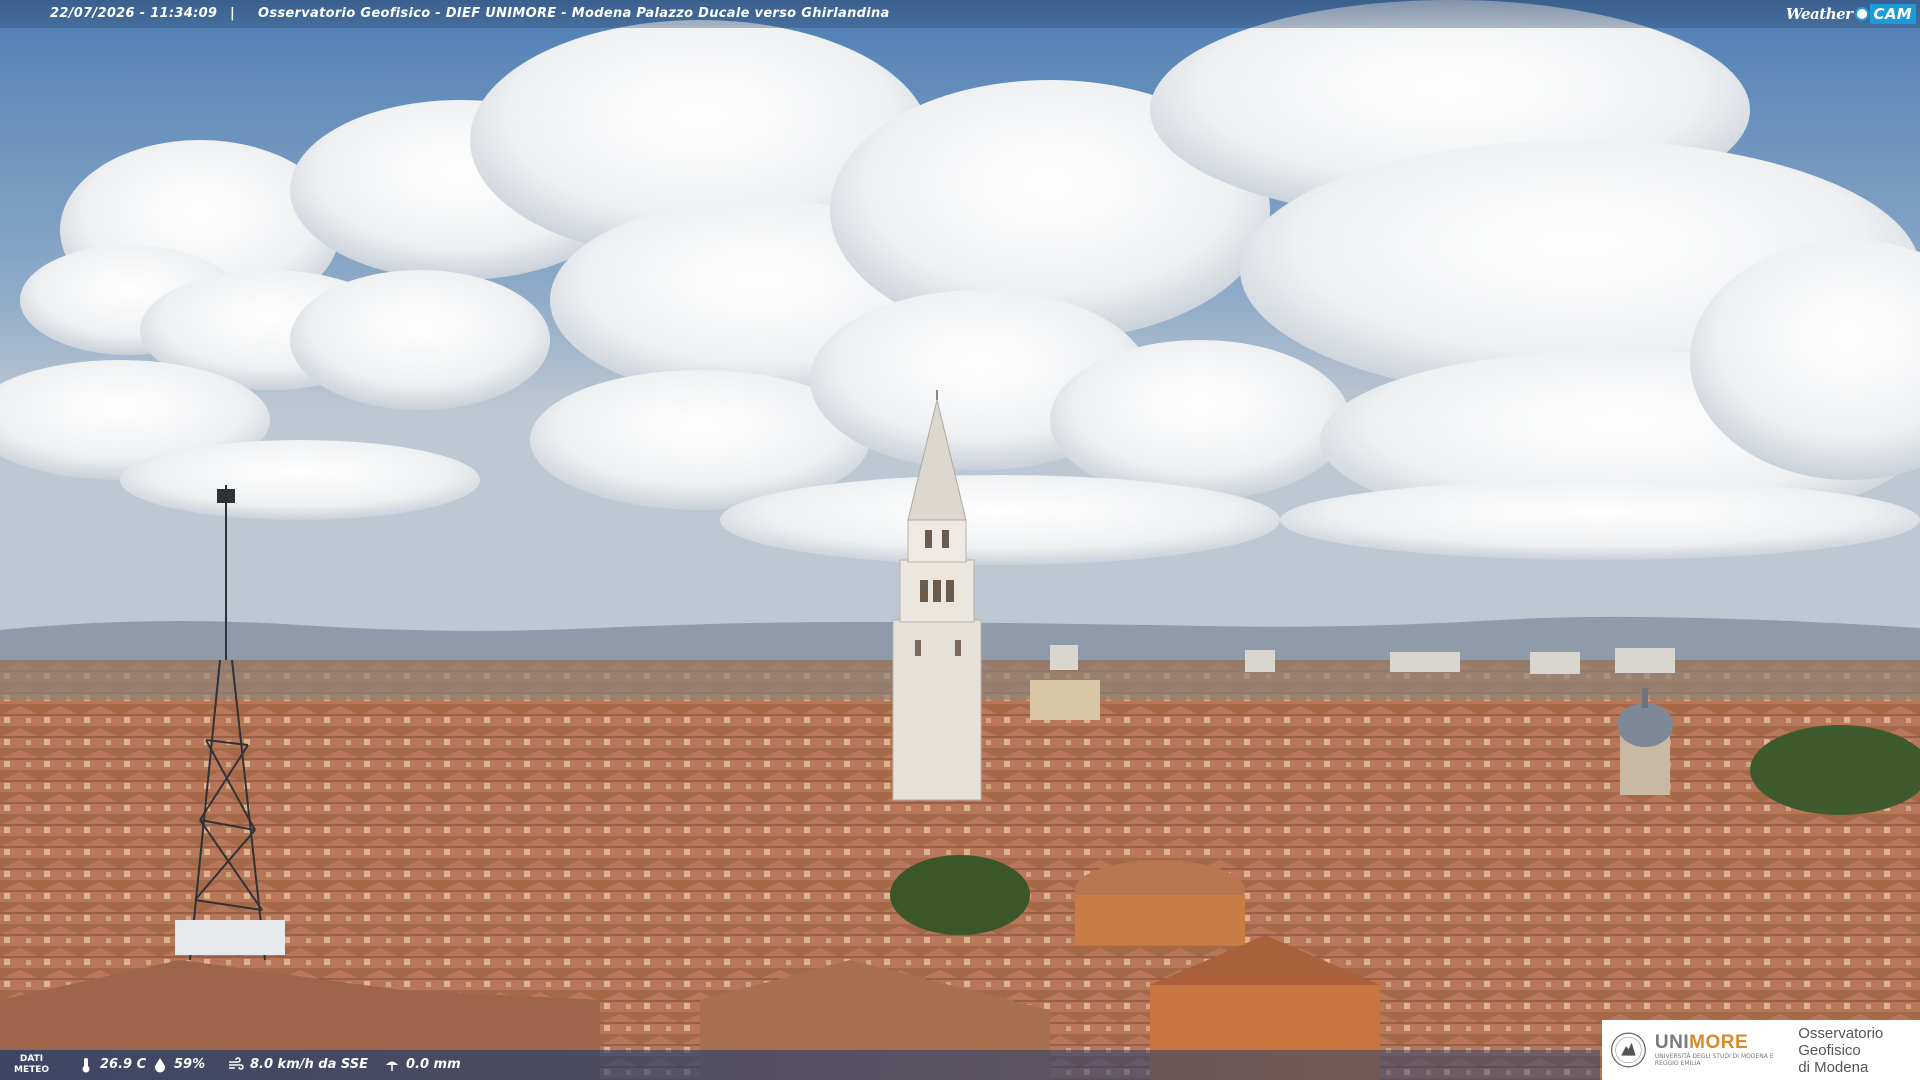  Describe the element at coordinates (86, 1065) in the screenshot. I see `thermometer-icon` at that location.